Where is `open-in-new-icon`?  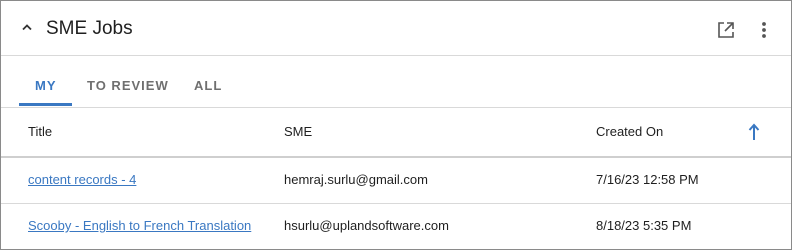 open-in-new-icon is located at coordinates (726, 30).